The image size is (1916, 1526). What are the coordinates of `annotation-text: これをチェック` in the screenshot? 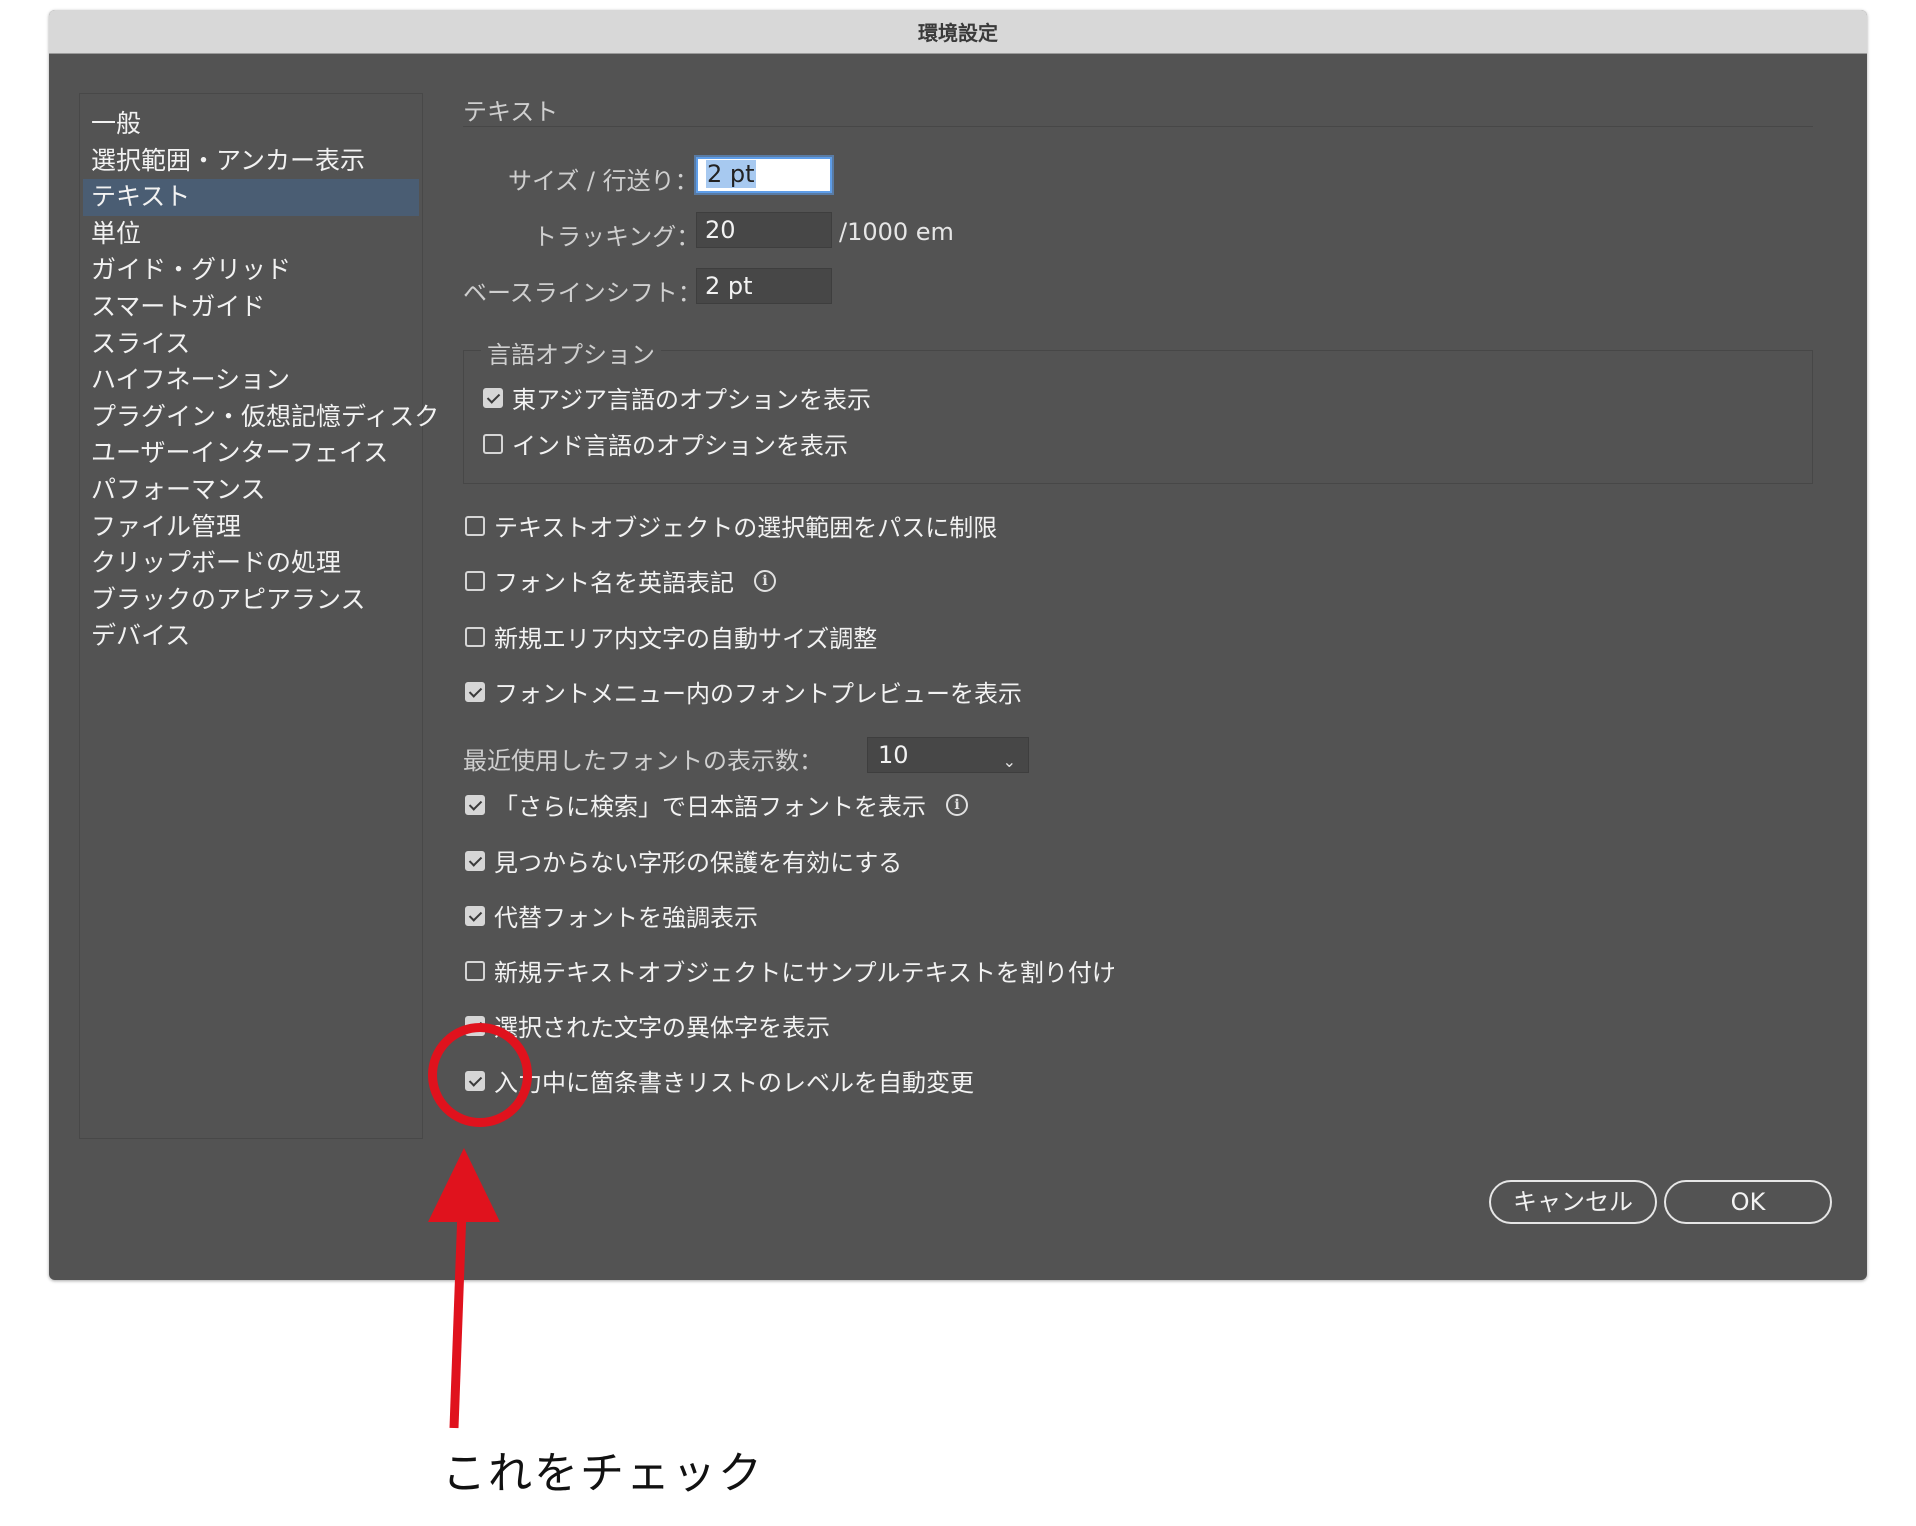 It's located at (603, 1473).